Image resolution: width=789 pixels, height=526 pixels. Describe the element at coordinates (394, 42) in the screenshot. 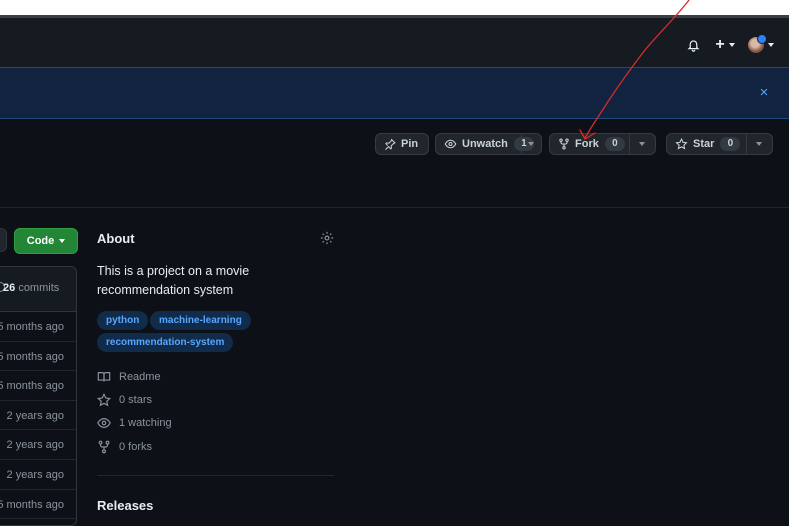

I see `site-header` at that location.